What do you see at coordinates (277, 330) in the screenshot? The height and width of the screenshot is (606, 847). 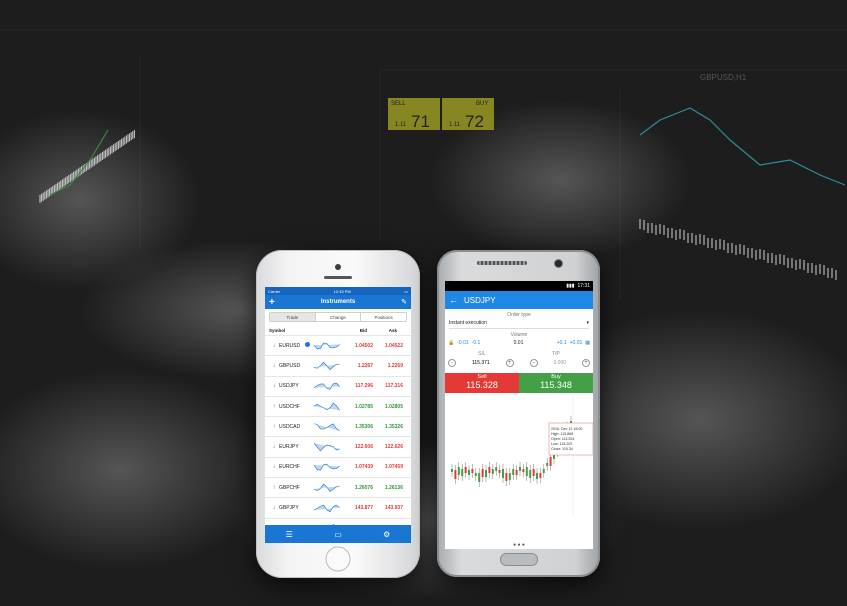 I see `col-symbol: Symbol` at bounding box center [277, 330].